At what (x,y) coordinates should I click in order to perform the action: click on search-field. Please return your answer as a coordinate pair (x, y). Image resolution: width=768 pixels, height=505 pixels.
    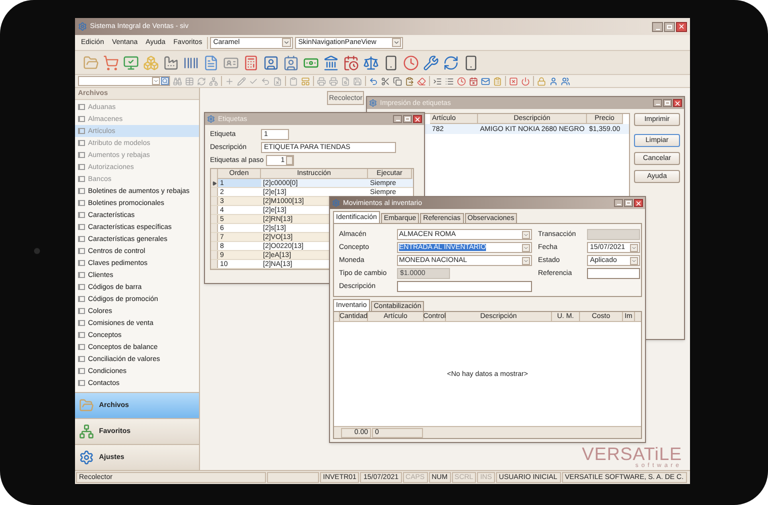
    Looking at the image, I should click on (124, 81).